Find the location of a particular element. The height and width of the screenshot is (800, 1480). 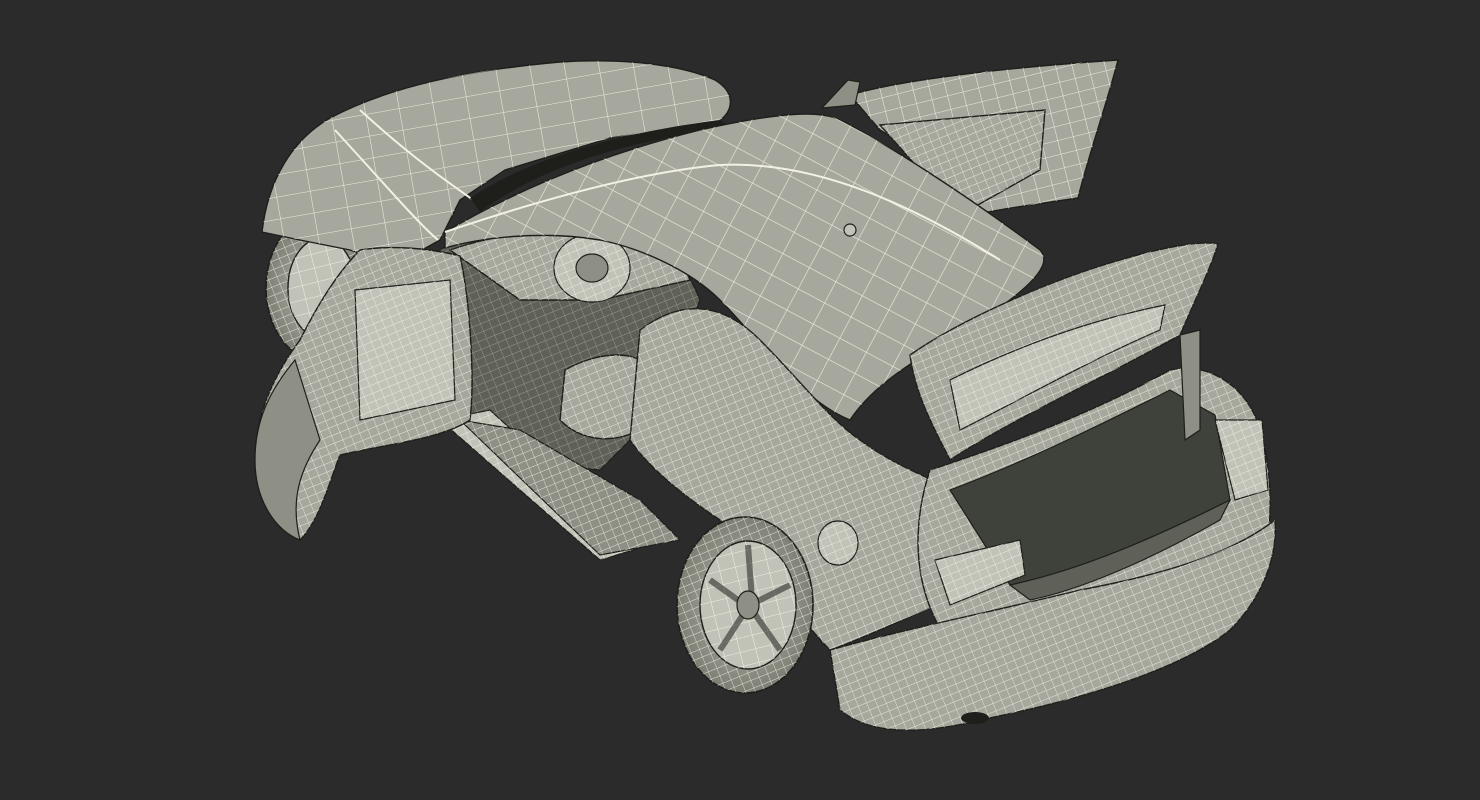

roof-antenna is located at coordinates (850, 230).